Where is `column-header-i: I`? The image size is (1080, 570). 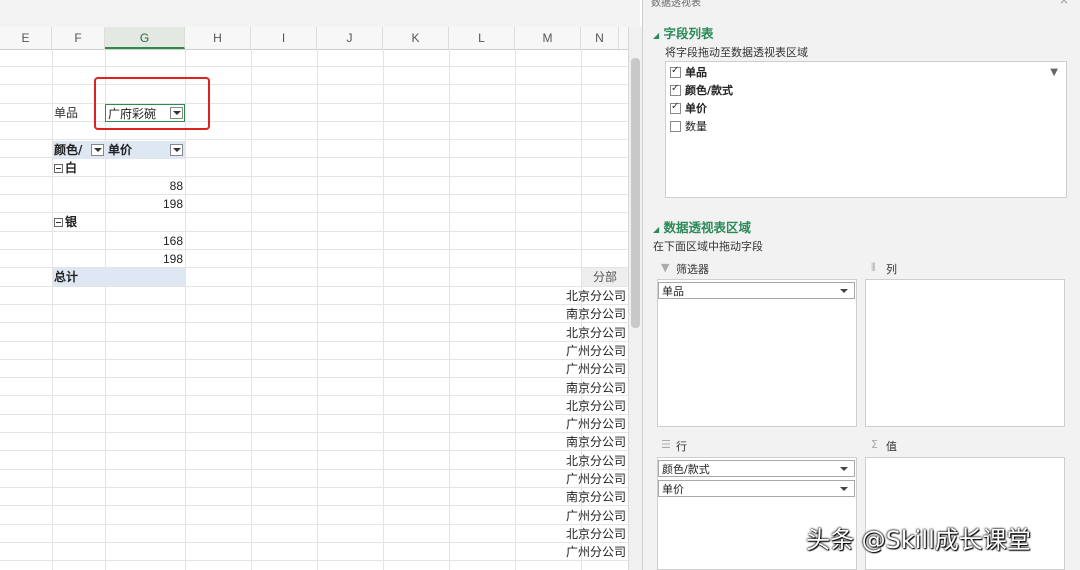
column-header-i: I is located at coordinates (284, 38).